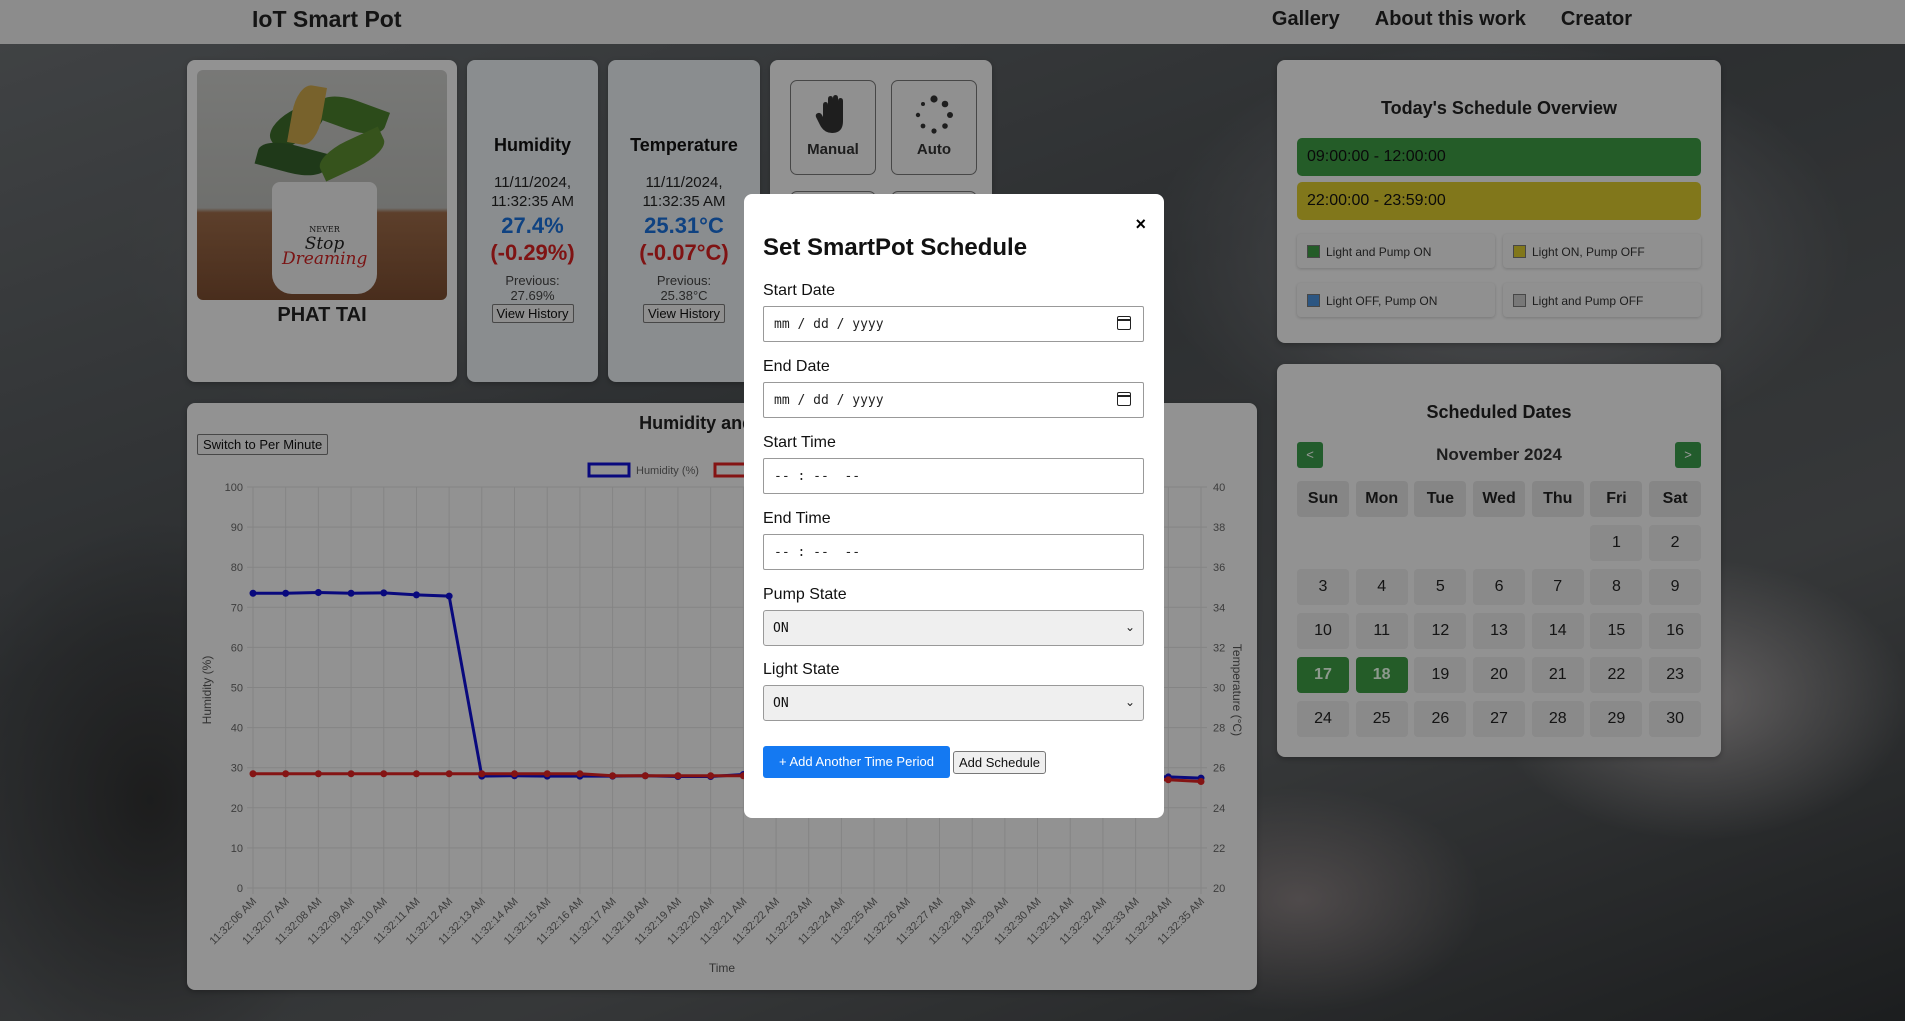 This screenshot has width=1905, height=1021. What do you see at coordinates (781, 628) in the screenshot?
I see `pump-state-value: ON` at bounding box center [781, 628].